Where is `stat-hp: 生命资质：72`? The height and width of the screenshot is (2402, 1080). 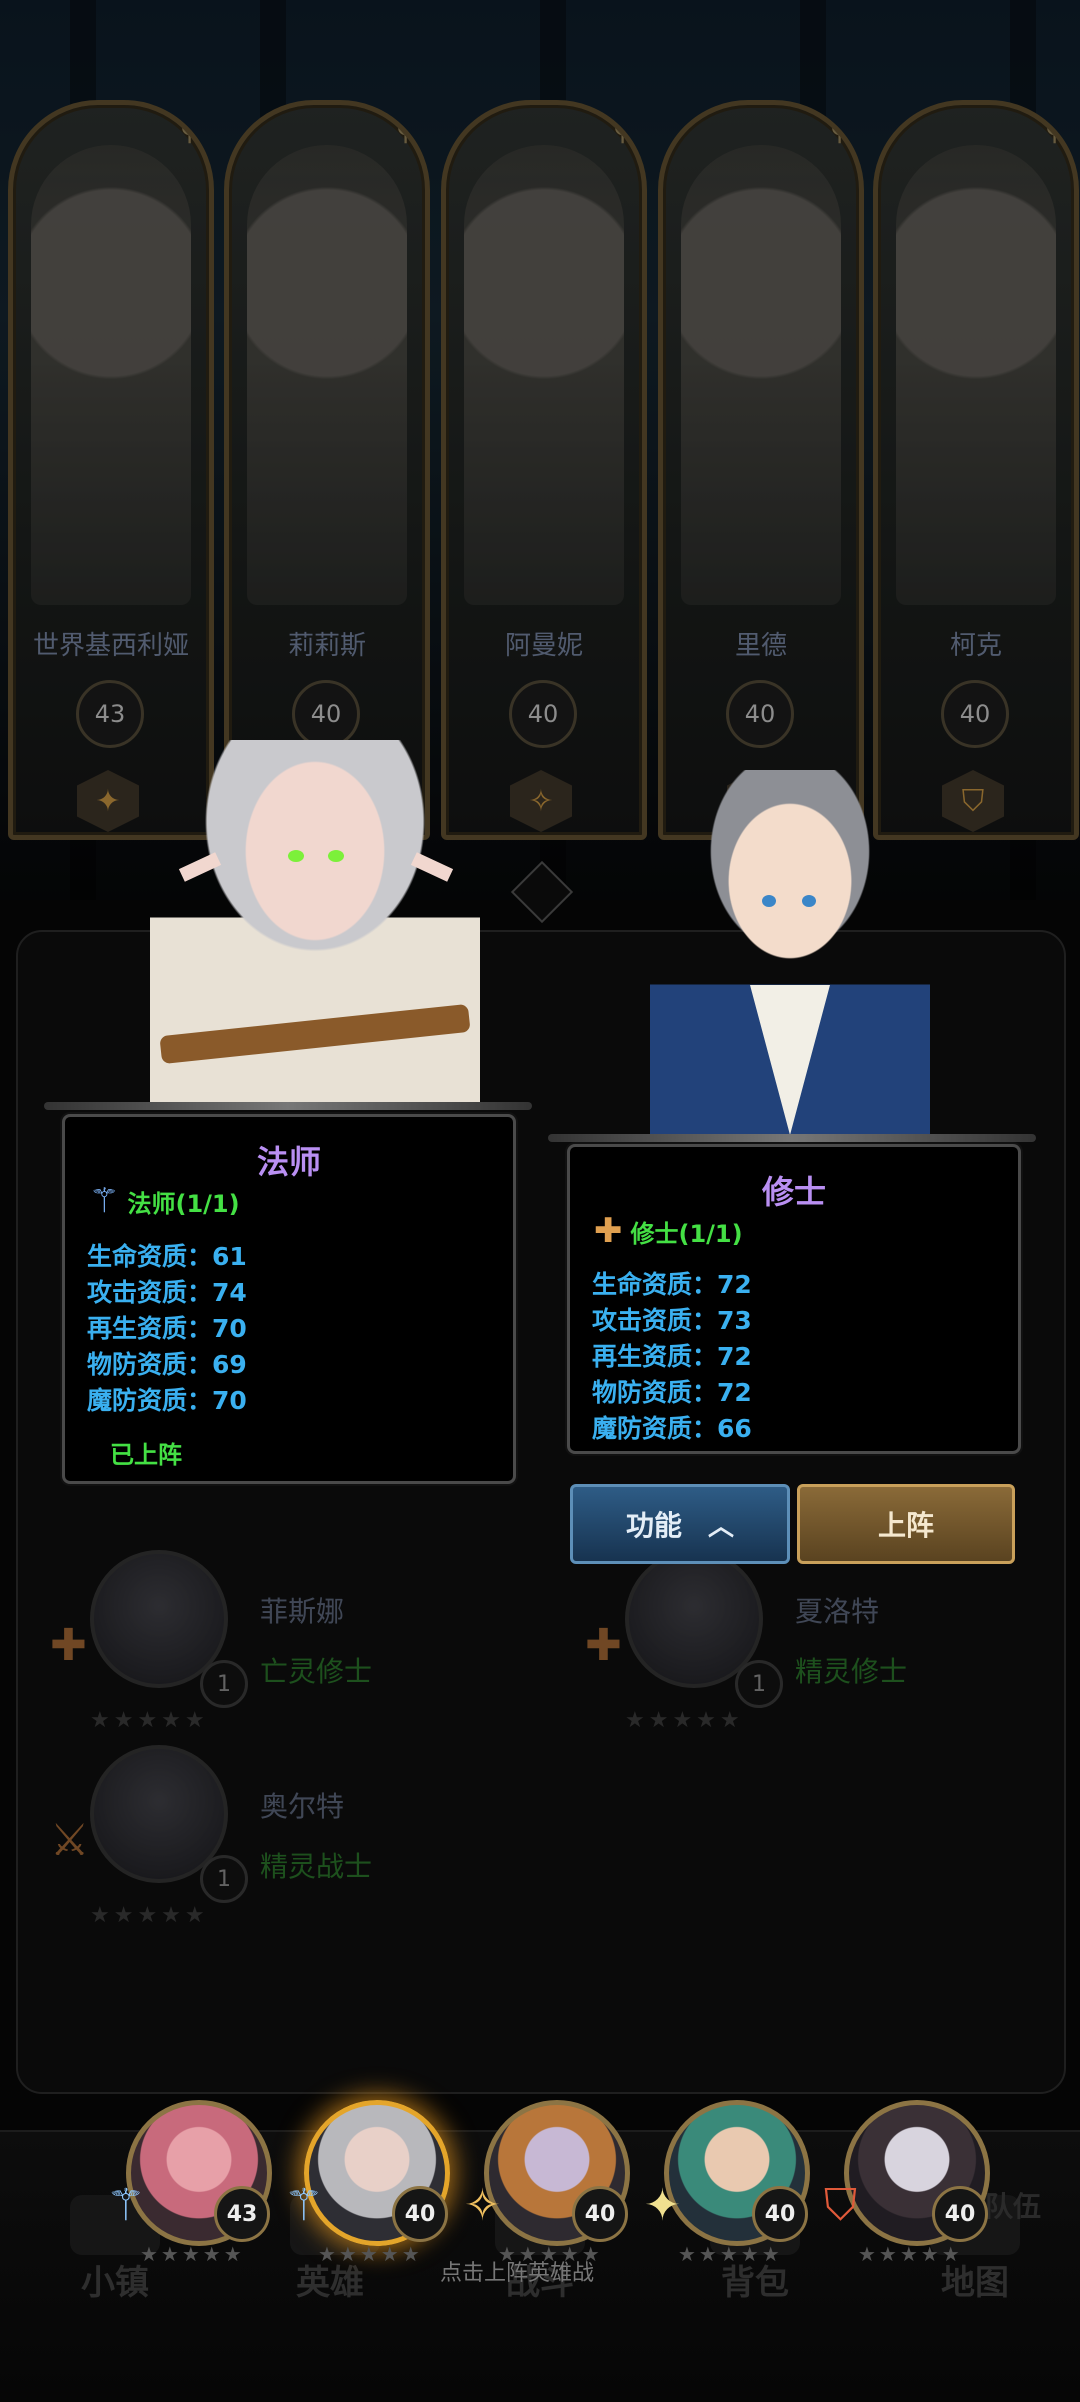 stat-hp: 生命资质：72 is located at coordinates (672, 1284).